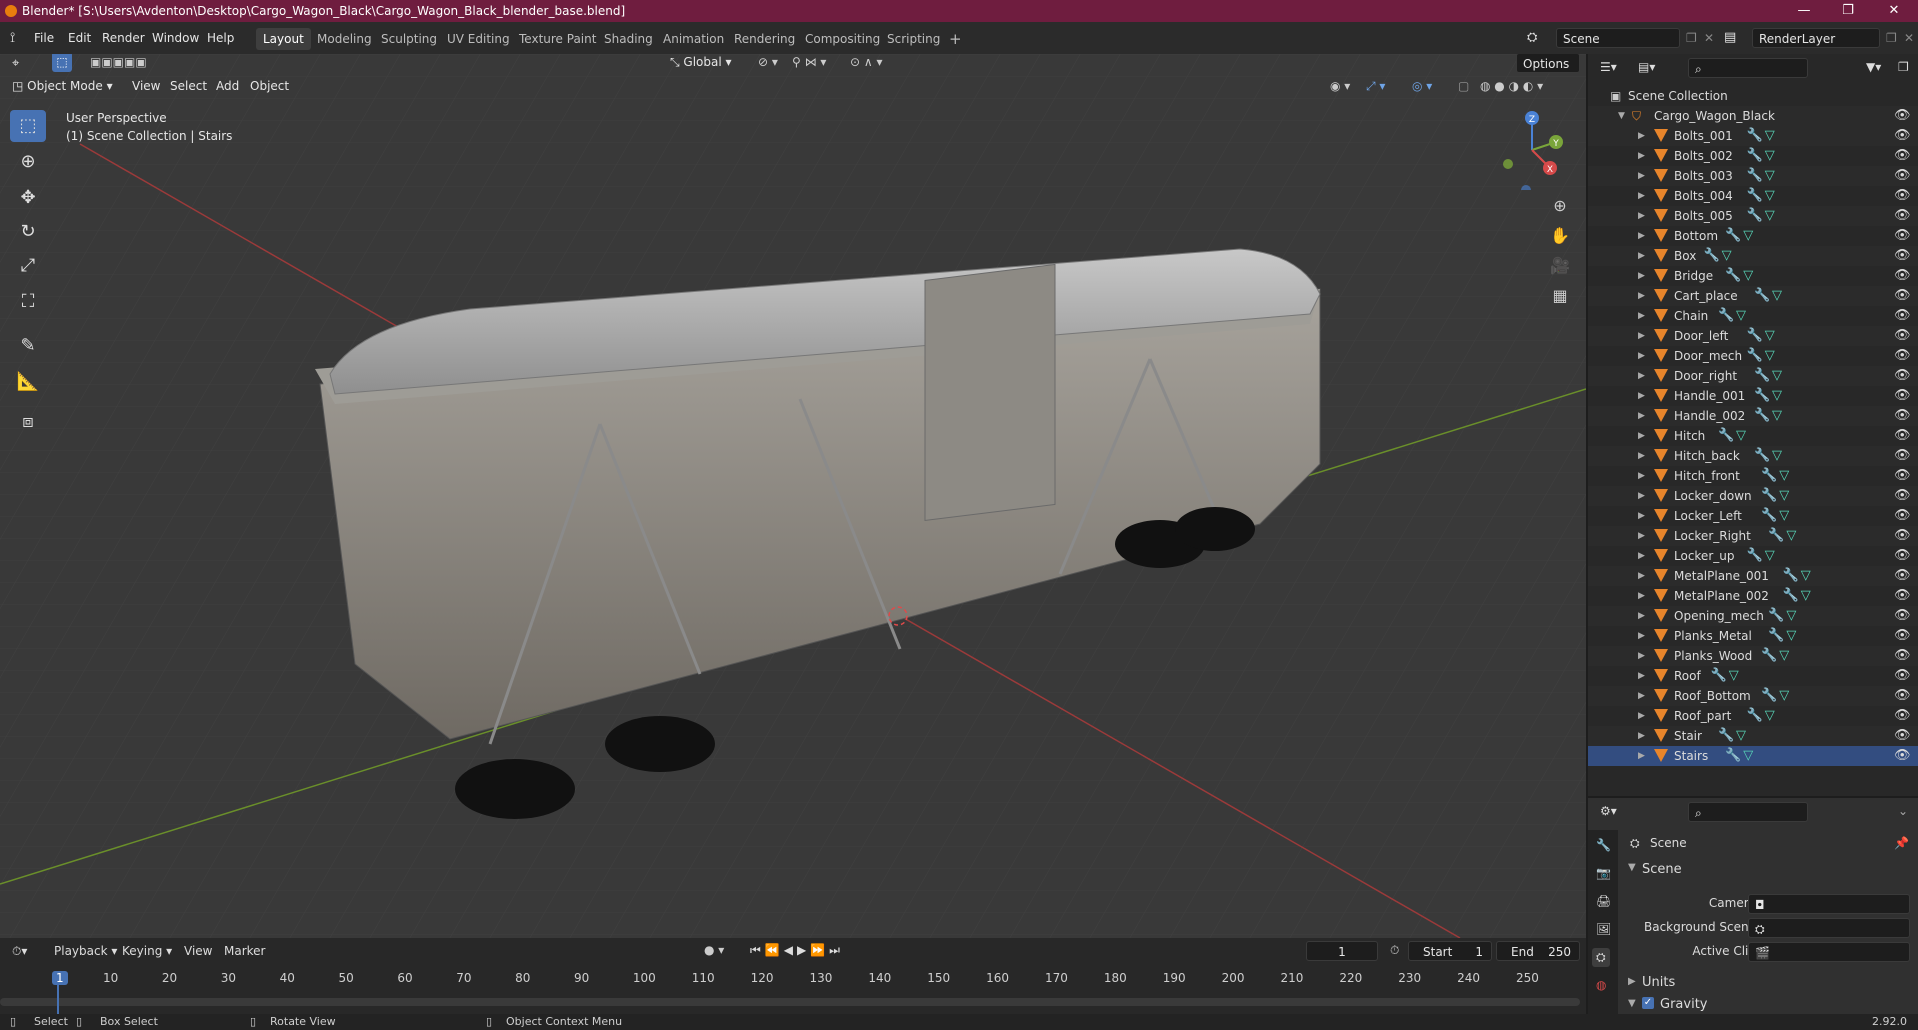  Describe the element at coordinates (28, 382) in the screenshot. I see `measure-tool: 📐` at that location.